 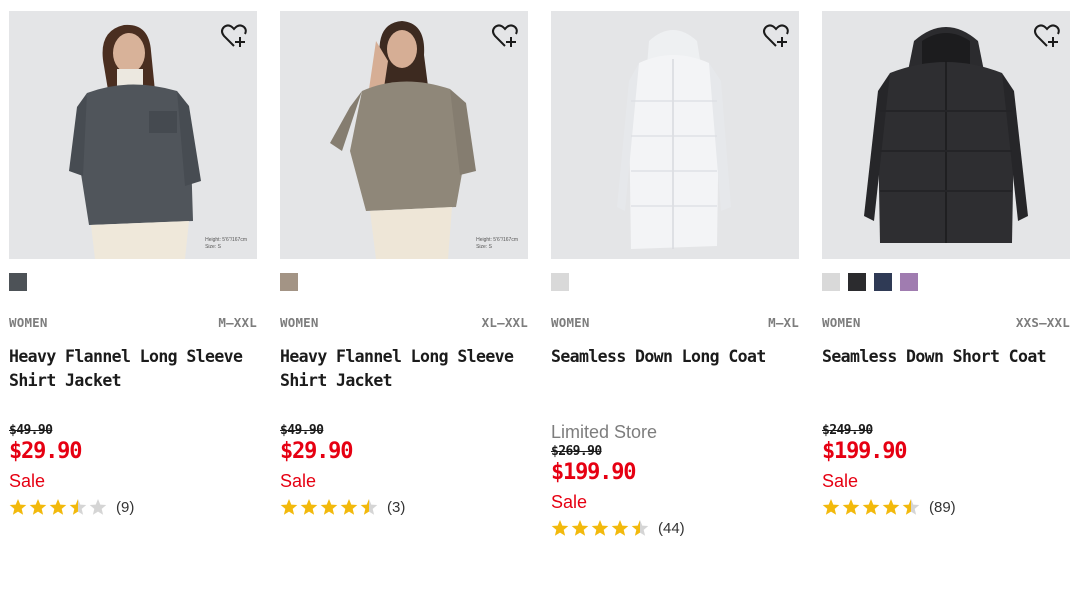 I want to click on size-range: XL–XXL, so click(x=504, y=322).